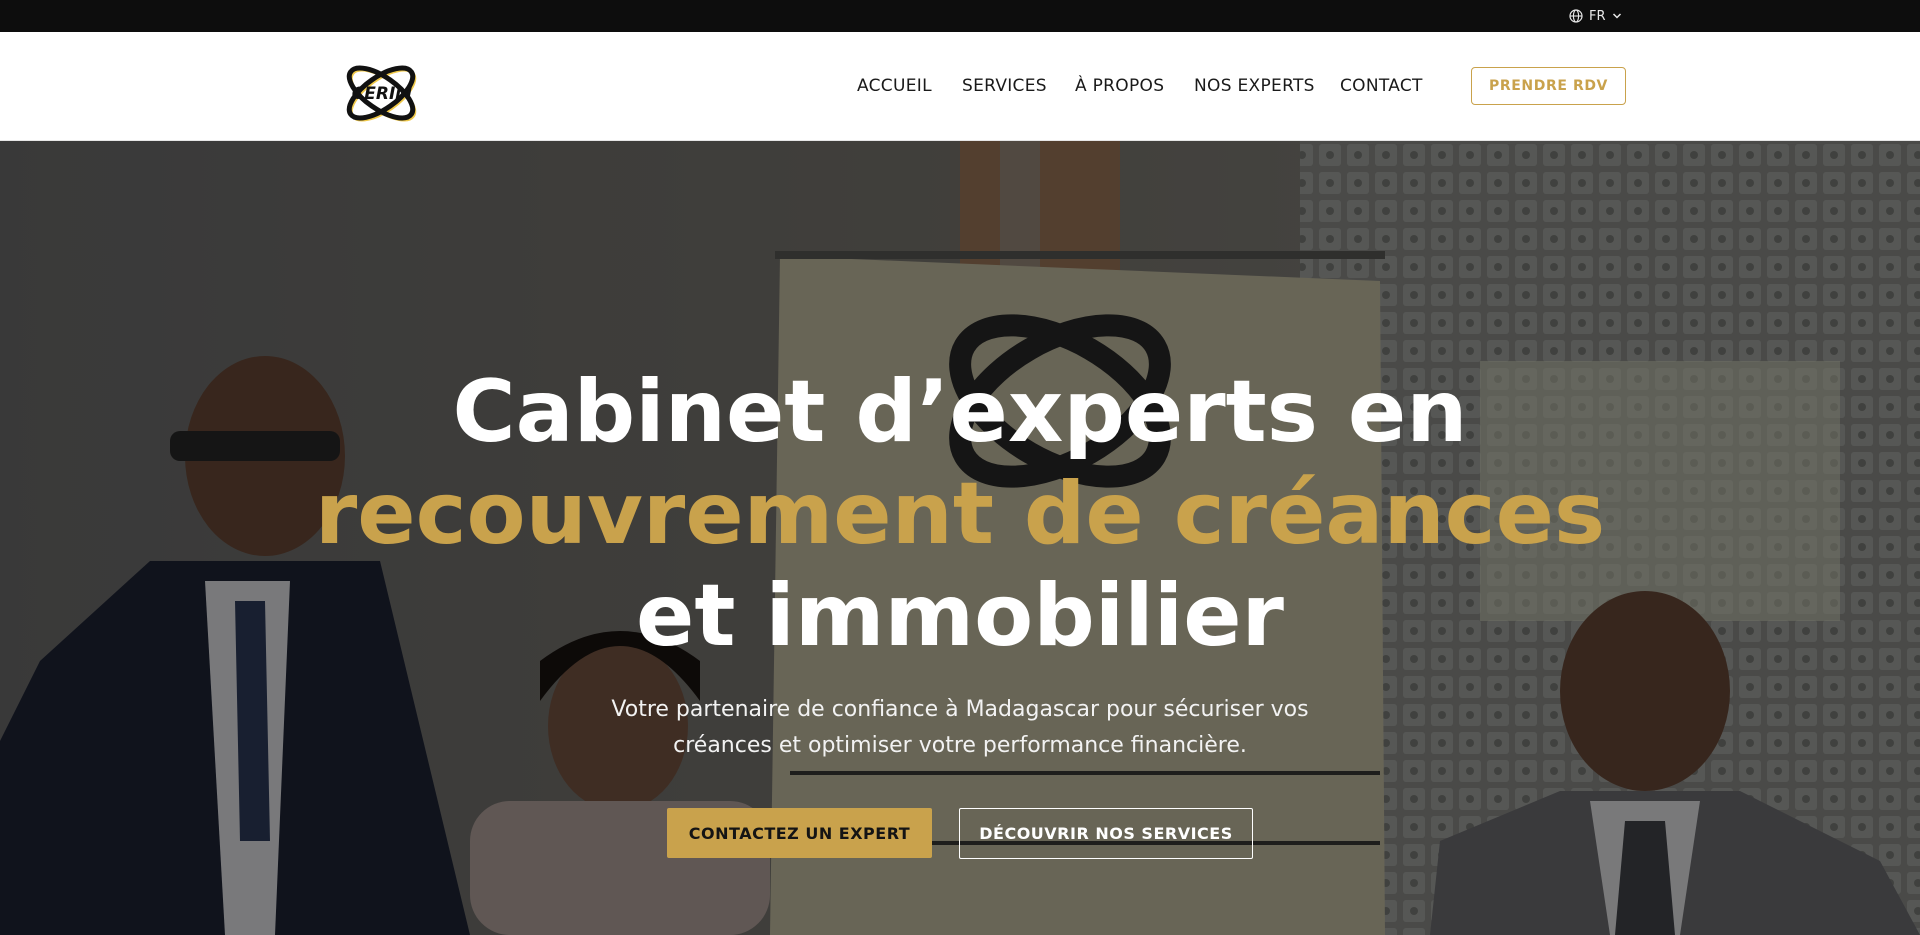 The height and width of the screenshot is (935, 1920). Describe the element at coordinates (1106, 833) in the screenshot. I see `discover-services-button: DÉCOUVRIR NOS SERVICES` at that location.